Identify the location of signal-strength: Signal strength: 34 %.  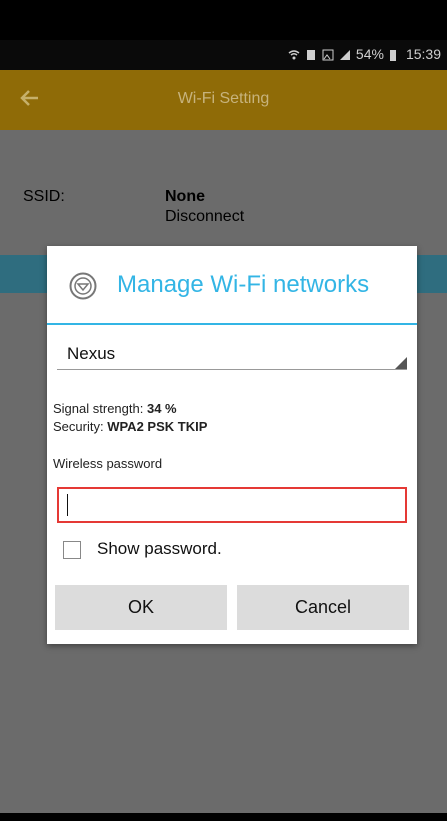
(115, 408).